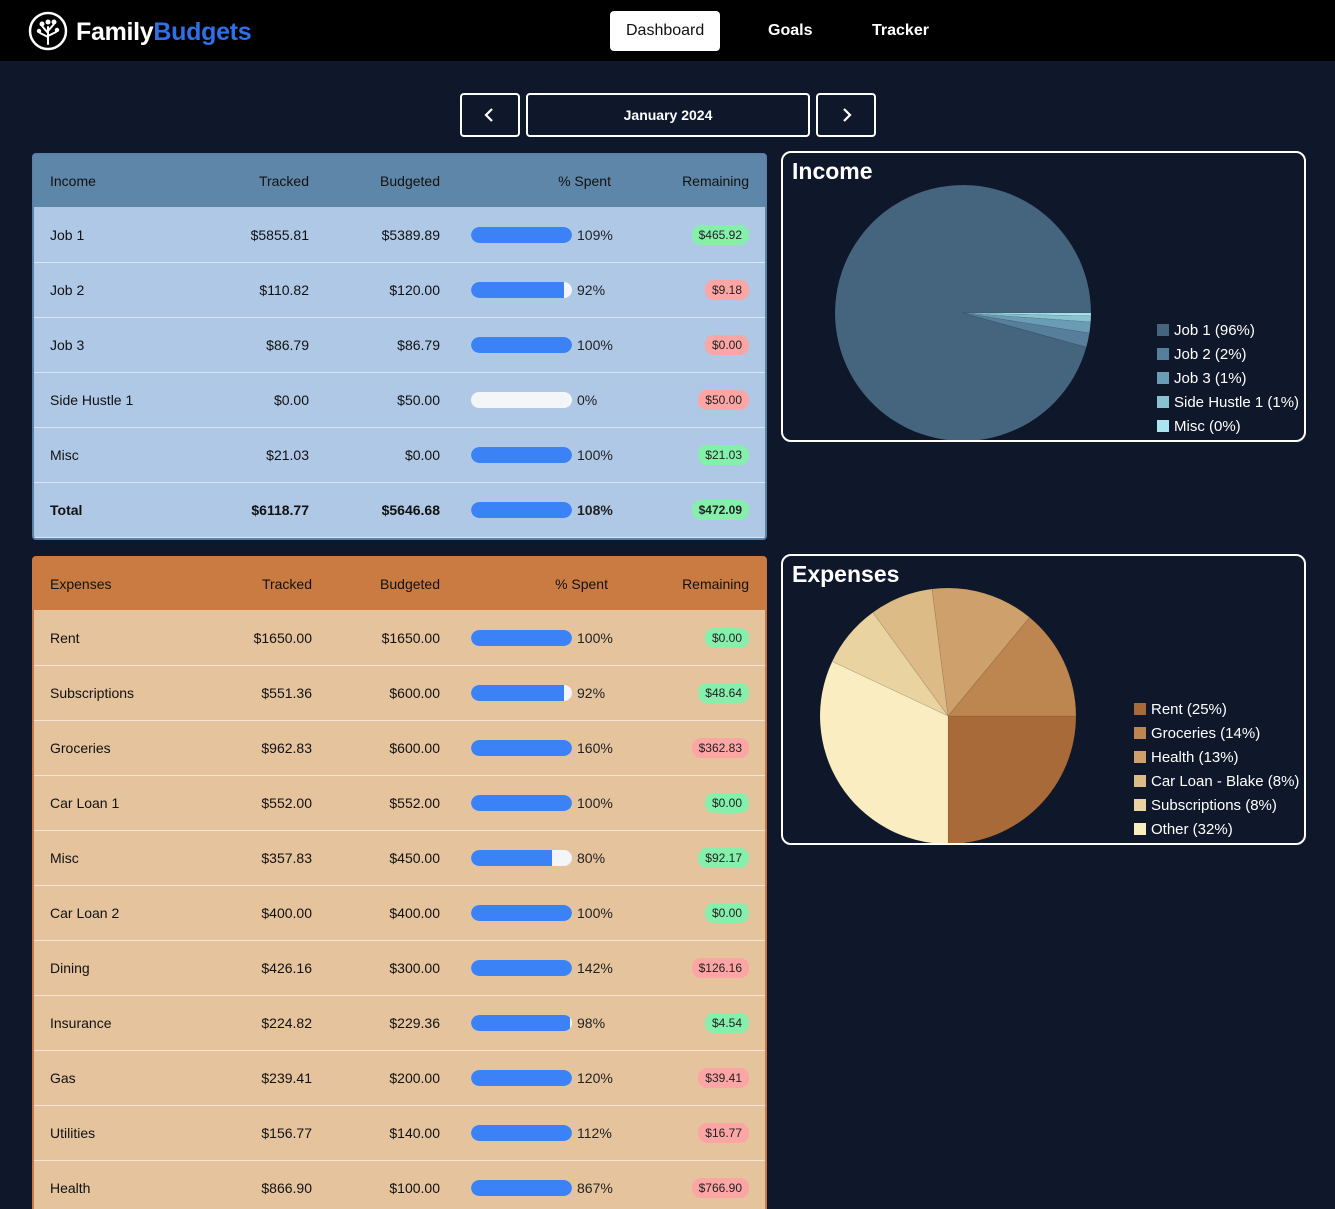  Describe the element at coordinates (85, 803) in the screenshot. I see `row-name: Car Loan 1` at that location.